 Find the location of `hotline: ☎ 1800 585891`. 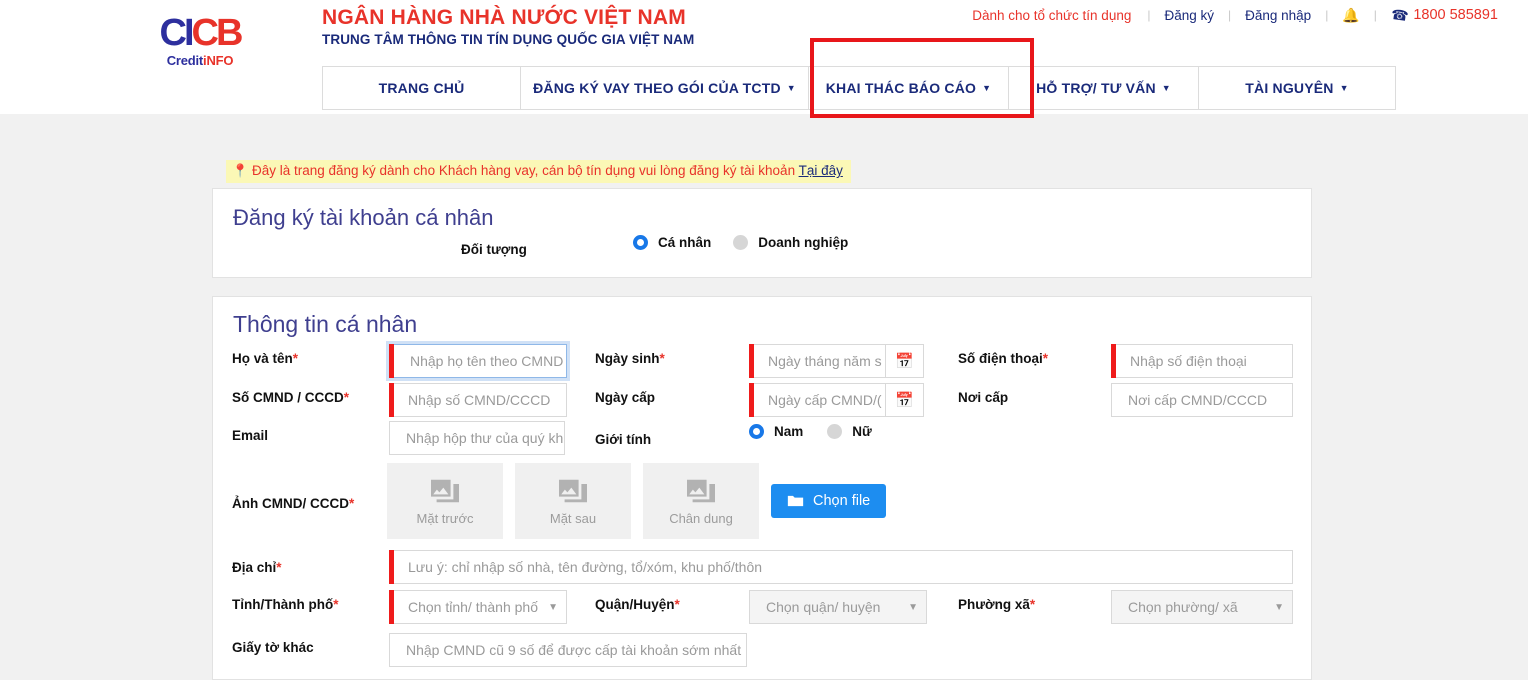

hotline: ☎ 1800 585891 is located at coordinates (1437, 14).